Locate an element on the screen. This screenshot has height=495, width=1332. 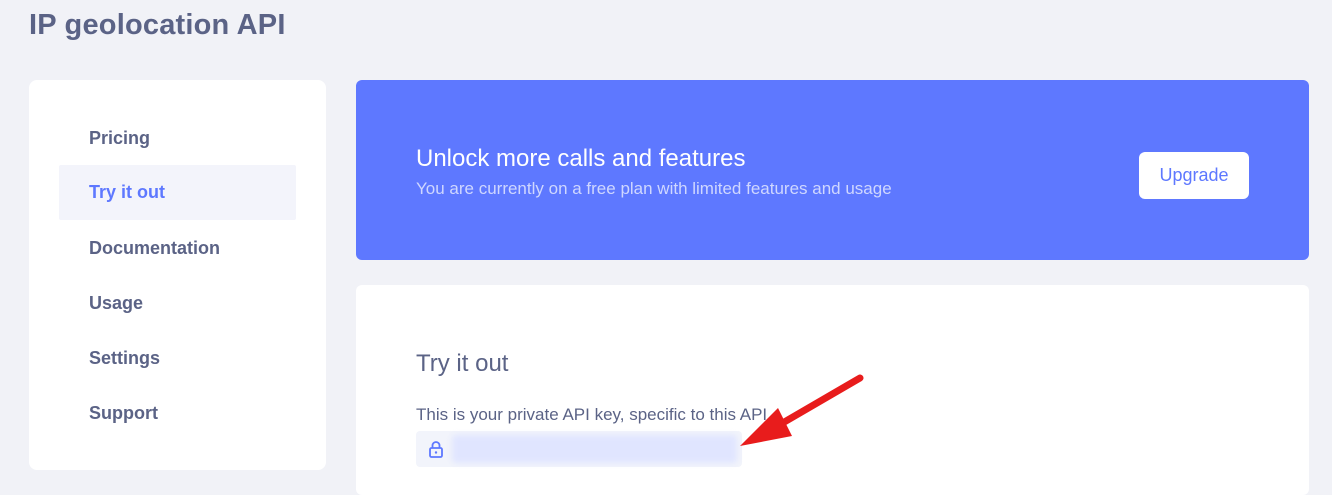
section-title: Try it out is located at coordinates (462, 363).